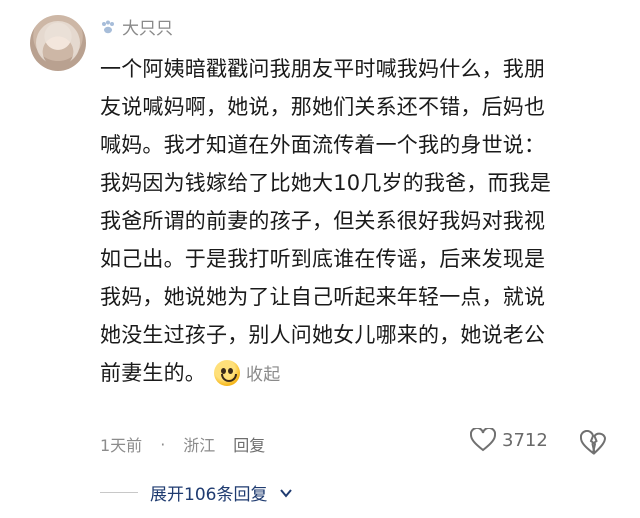 This screenshot has height=518, width=640. Describe the element at coordinates (263, 375) in the screenshot. I see `collapse-button: 收起` at that location.